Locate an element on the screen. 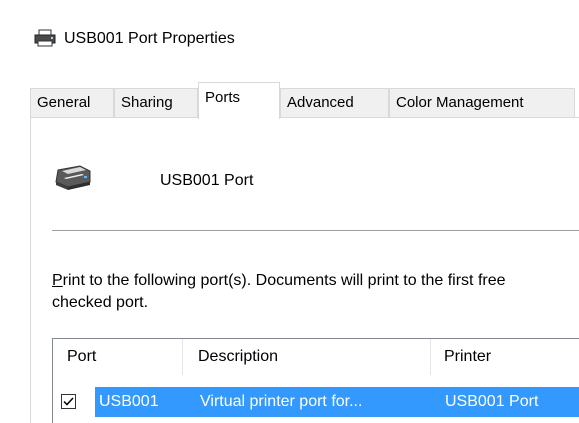  tab-general: General is located at coordinates (72, 103).